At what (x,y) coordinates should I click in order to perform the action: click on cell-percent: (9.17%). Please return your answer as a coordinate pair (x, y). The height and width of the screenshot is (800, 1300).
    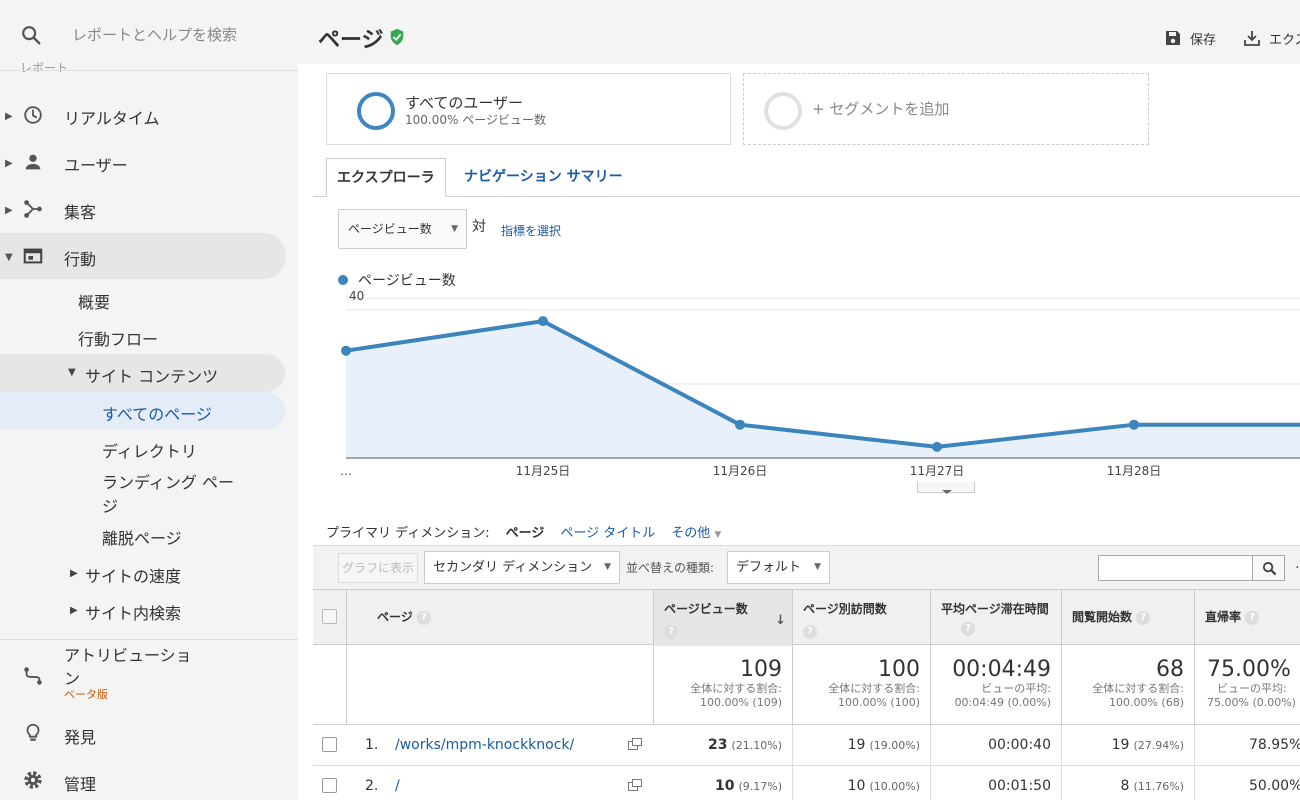
    Looking at the image, I should click on (760, 786).